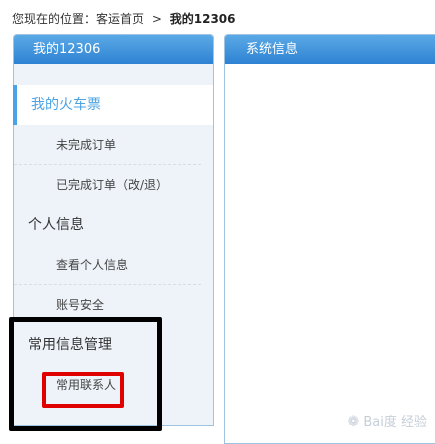 This screenshot has height=444, width=435. I want to click on sidebar-item-unfinished-orders: 未完成订单, so click(107, 145).